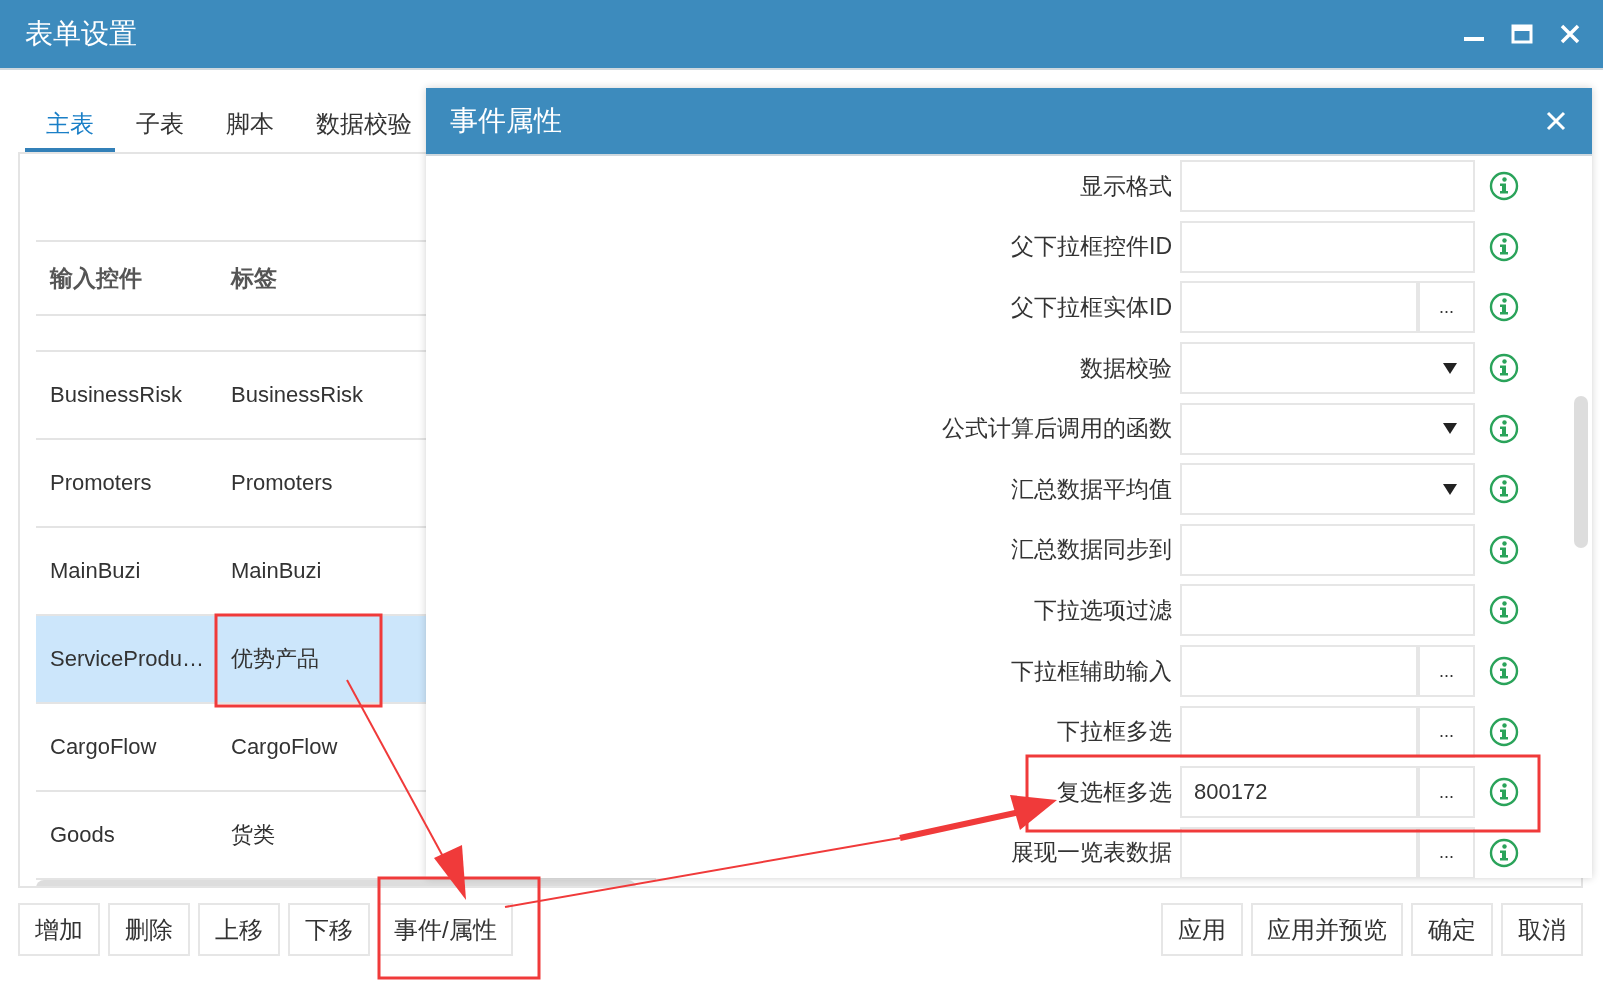  I want to click on maximize-icon, so click(1522, 34).